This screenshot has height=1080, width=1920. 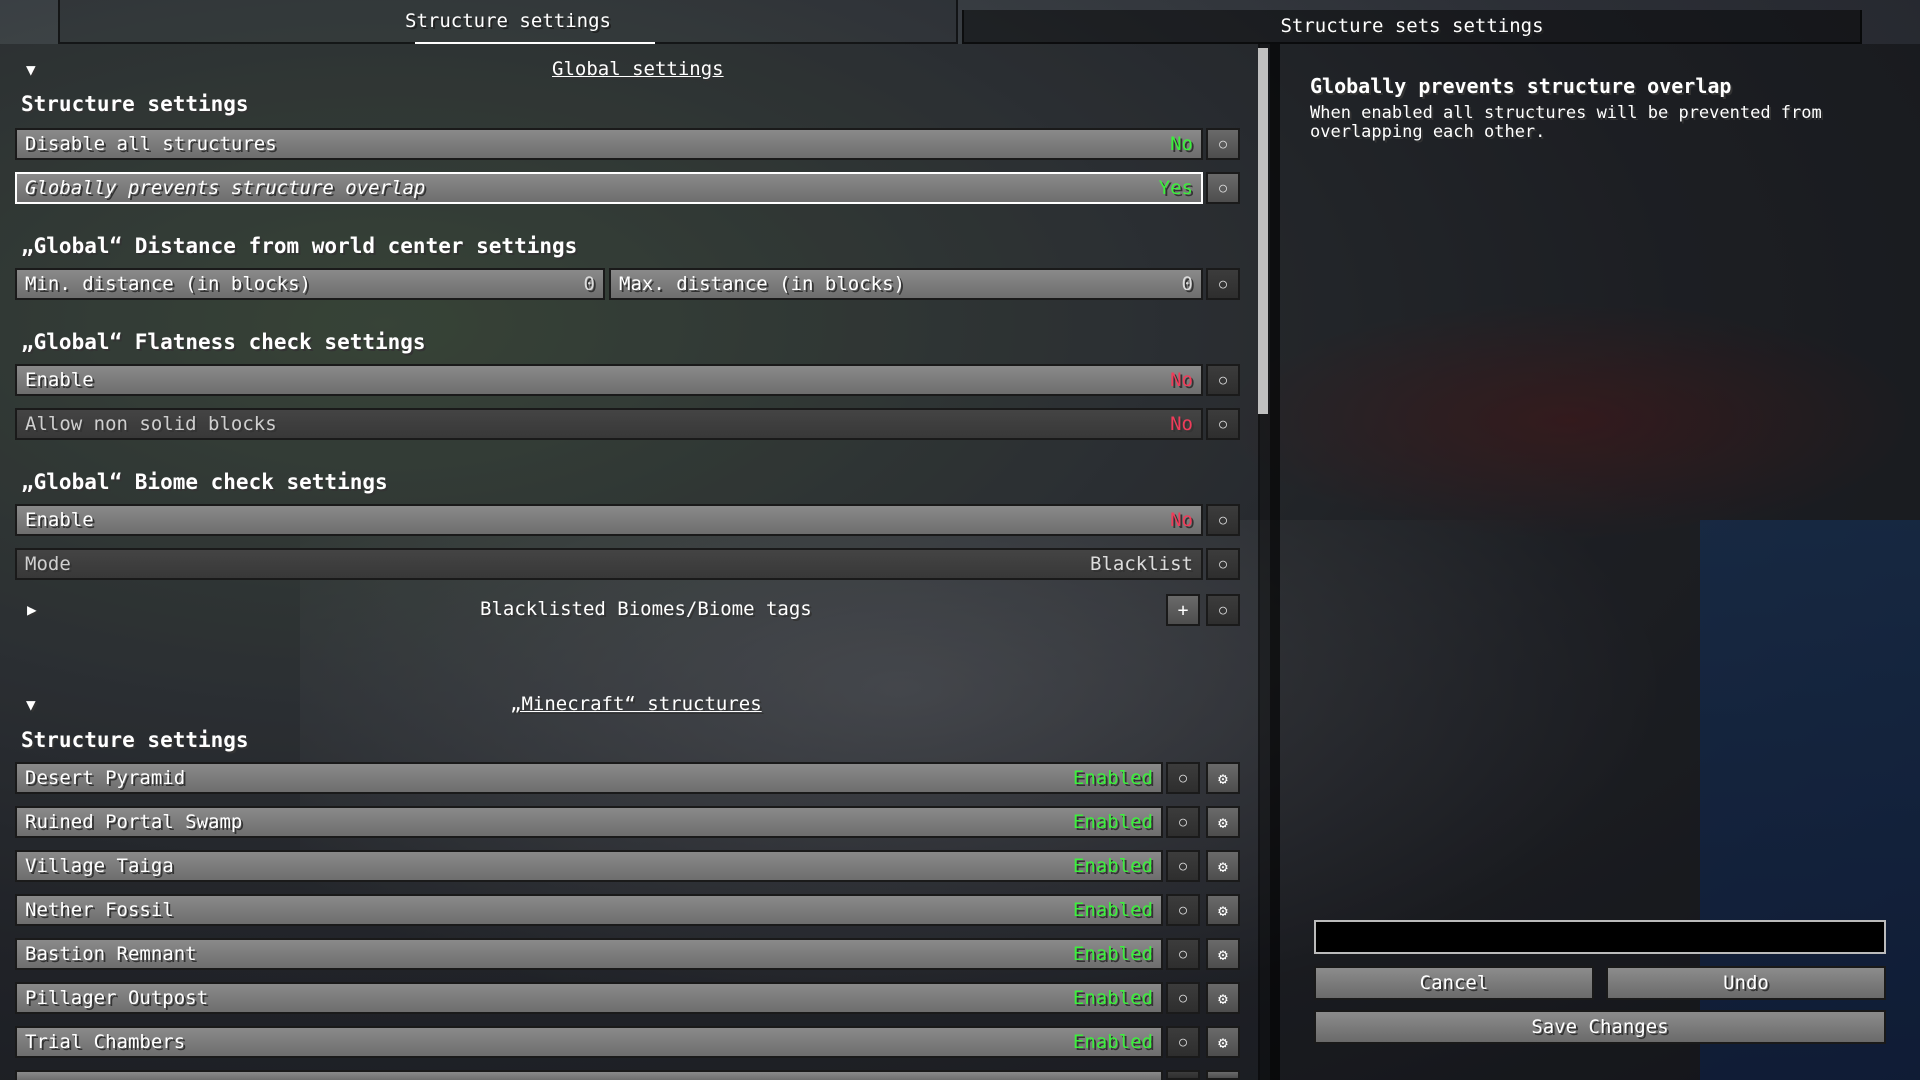 What do you see at coordinates (1521, 86) in the screenshot?
I see `help-title: Globally prevents structure overlap` at bounding box center [1521, 86].